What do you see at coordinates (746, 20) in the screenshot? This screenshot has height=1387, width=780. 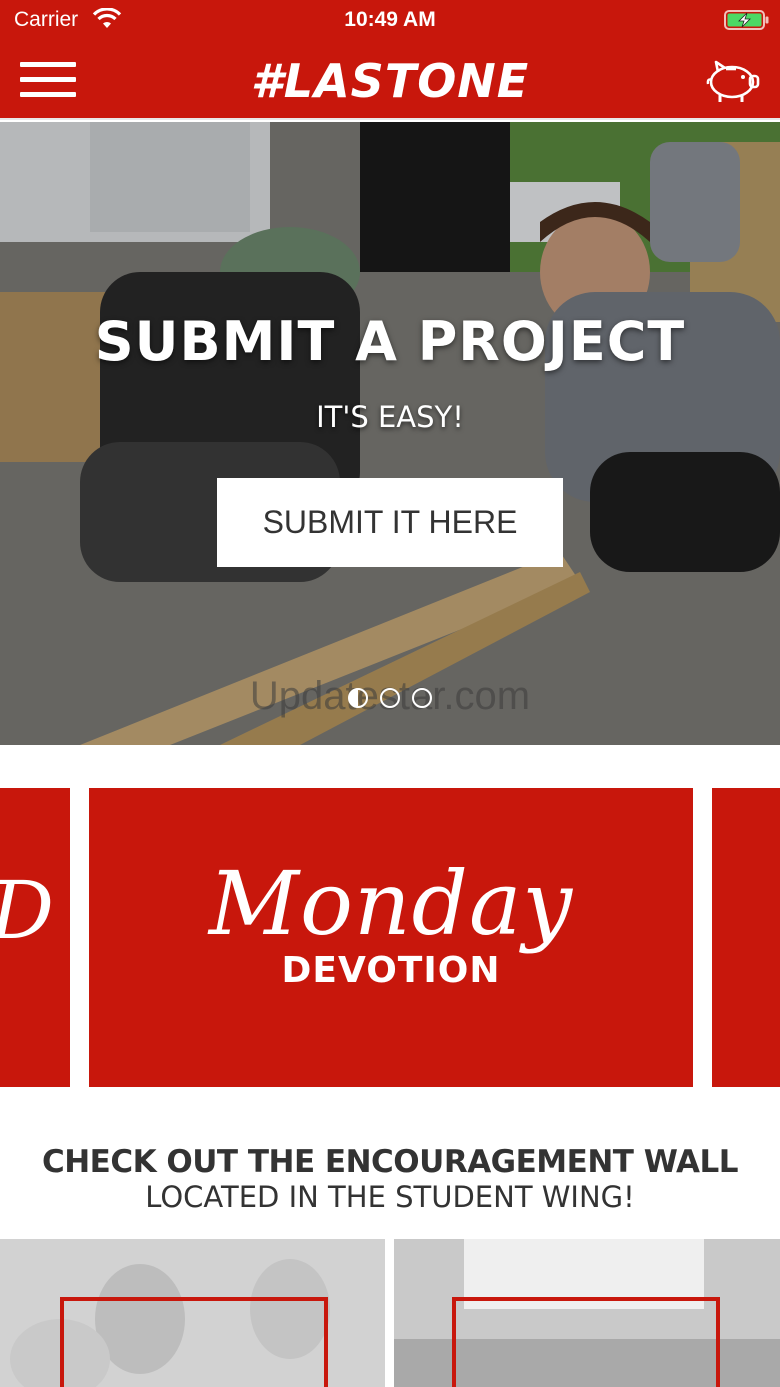 I see `battery-charging-icon` at bounding box center [746, 20].